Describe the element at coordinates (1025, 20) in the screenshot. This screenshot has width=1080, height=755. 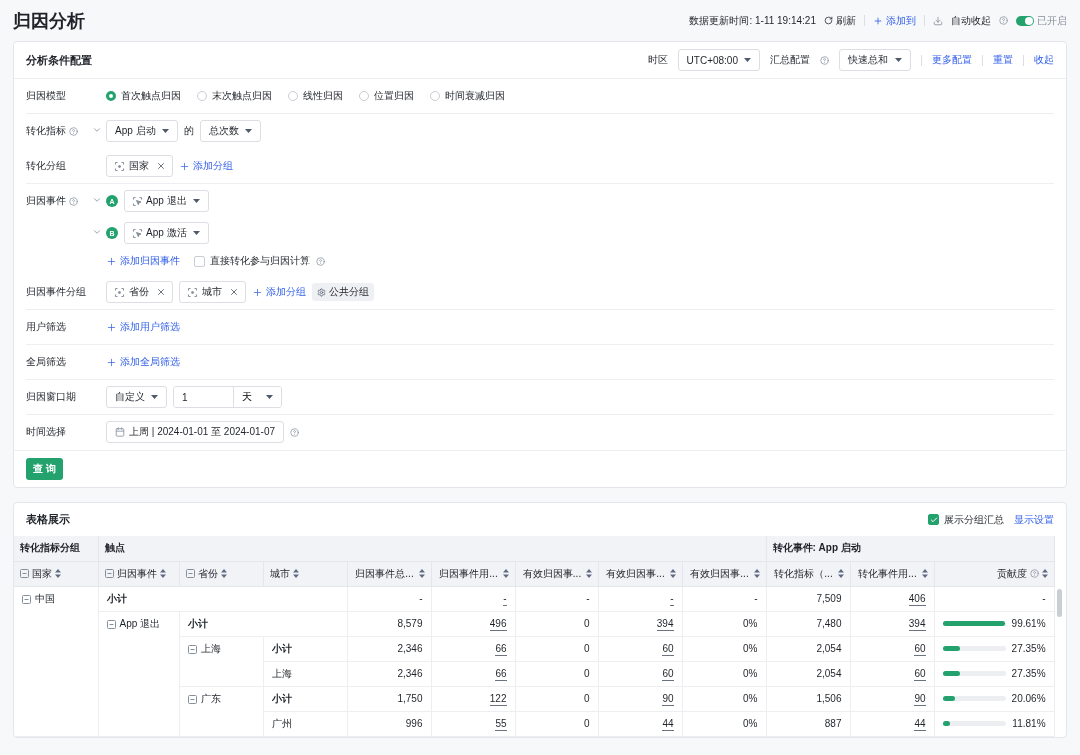
I see `auto-collapse-toggle` at that location.